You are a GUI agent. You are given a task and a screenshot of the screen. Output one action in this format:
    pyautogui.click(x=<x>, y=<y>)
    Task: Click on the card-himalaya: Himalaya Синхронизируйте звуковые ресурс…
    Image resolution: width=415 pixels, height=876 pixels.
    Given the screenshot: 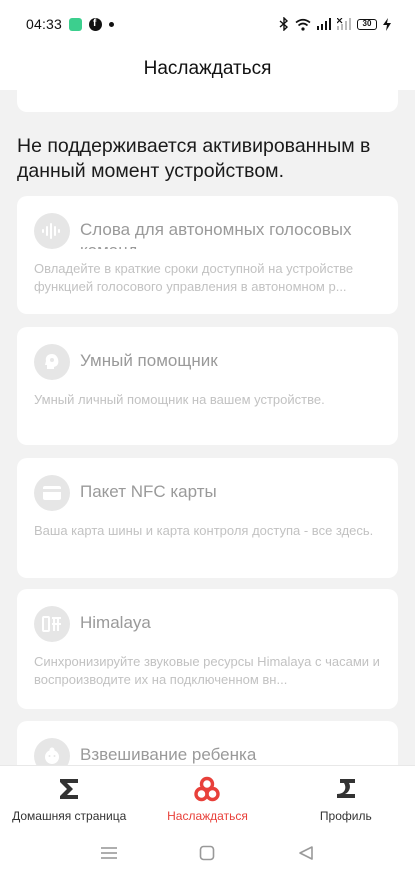 What is the action you would take?
    pyautogui.click(x=207, y=649)
    